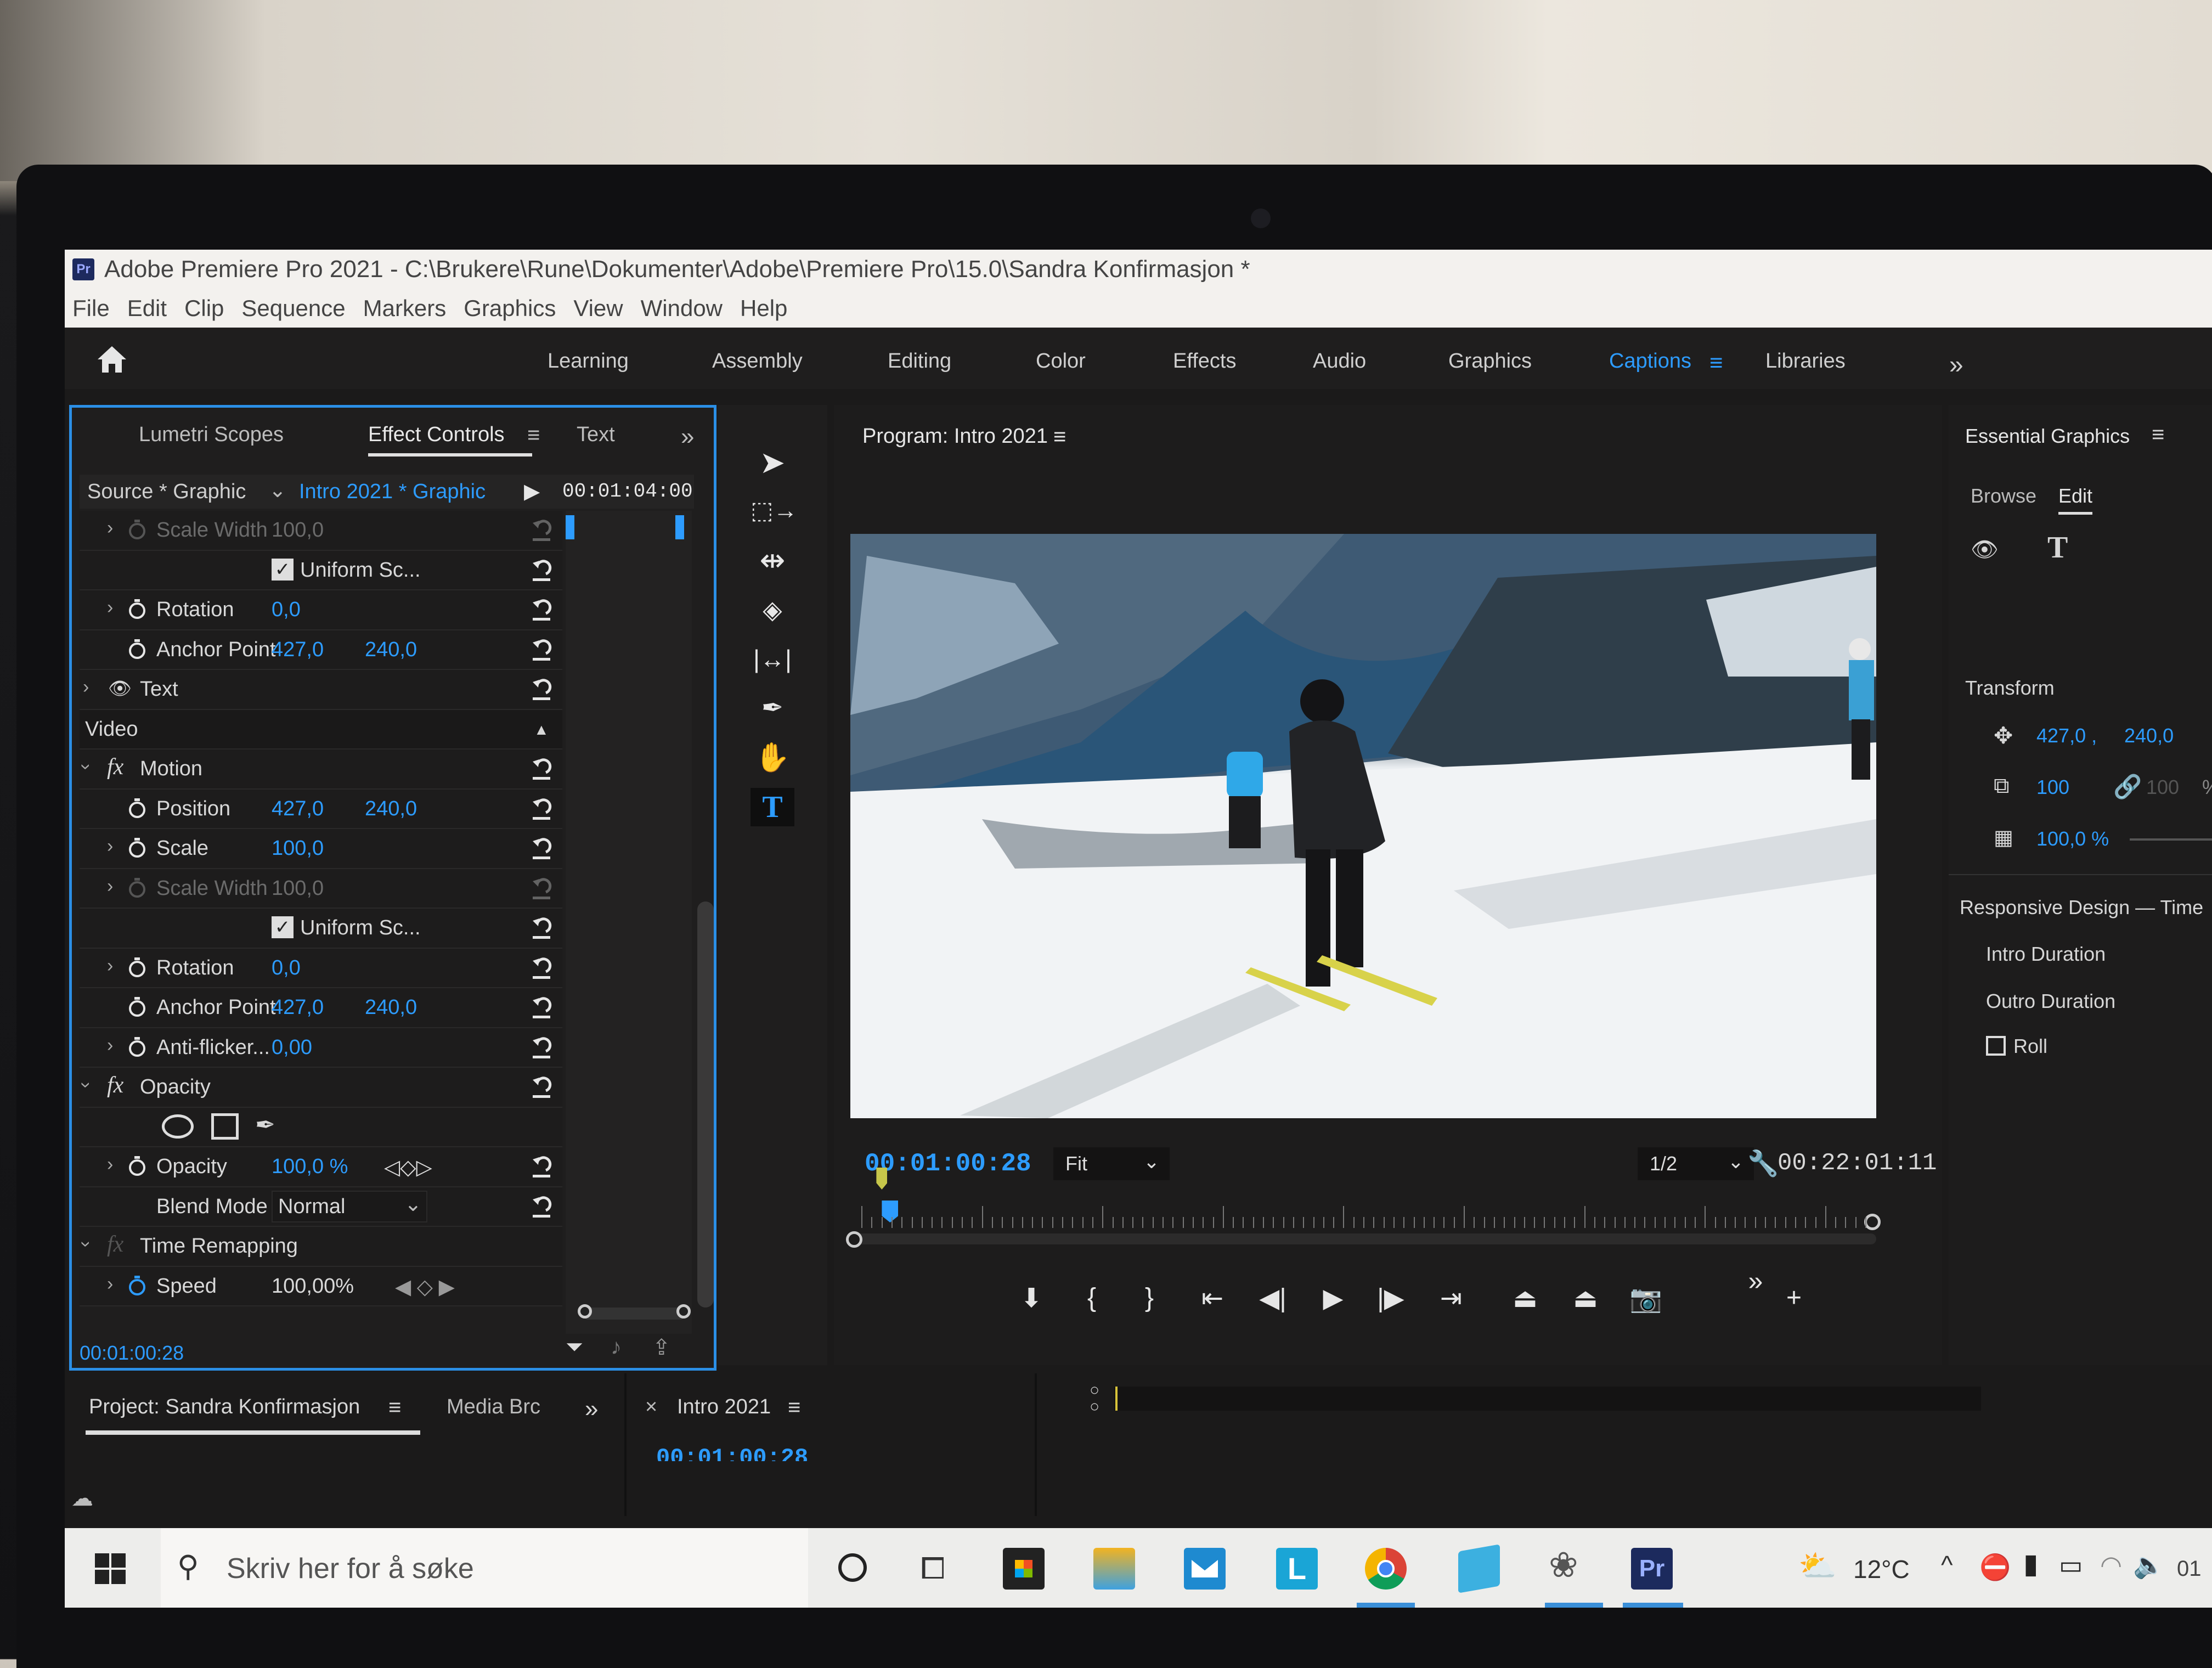 The image size is (2212, 1668). What do you see at coordinates (617, 1347) in the screenshot?
I see `play-audio-icon: ♪` at bounding box center [617, 1347].